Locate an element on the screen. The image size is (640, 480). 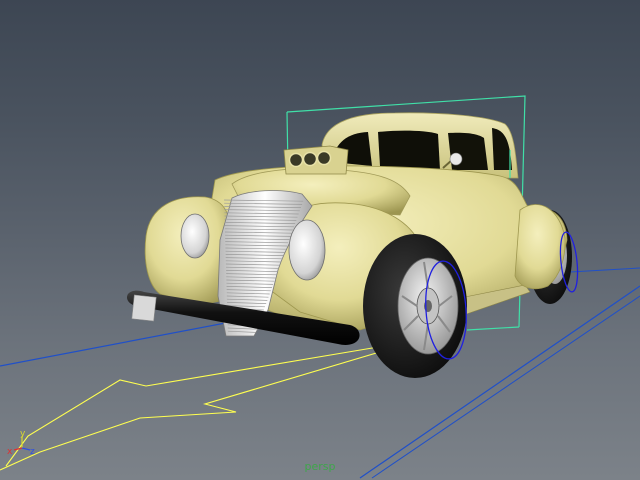
left-headlamp is located at coordinates (195, 236).